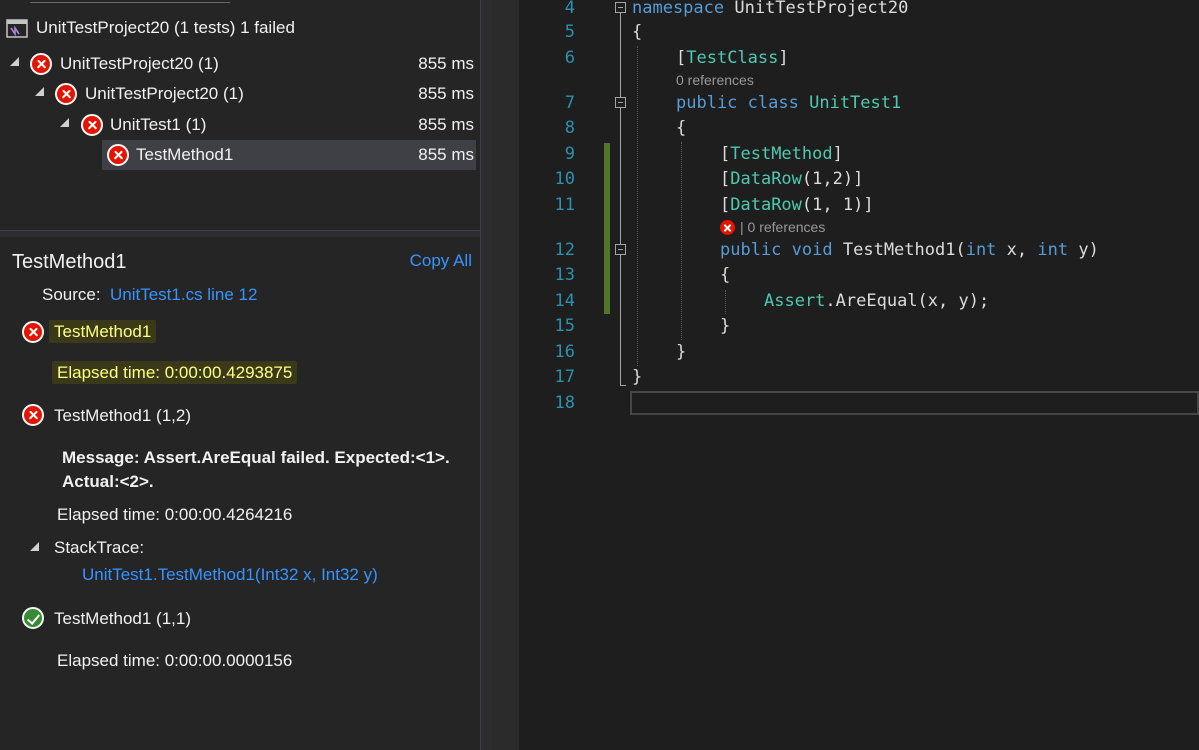  What do you see at coordinates (564, 377) in the screenshot?
I see `line-number: 17` at bounding box center [564, 377].